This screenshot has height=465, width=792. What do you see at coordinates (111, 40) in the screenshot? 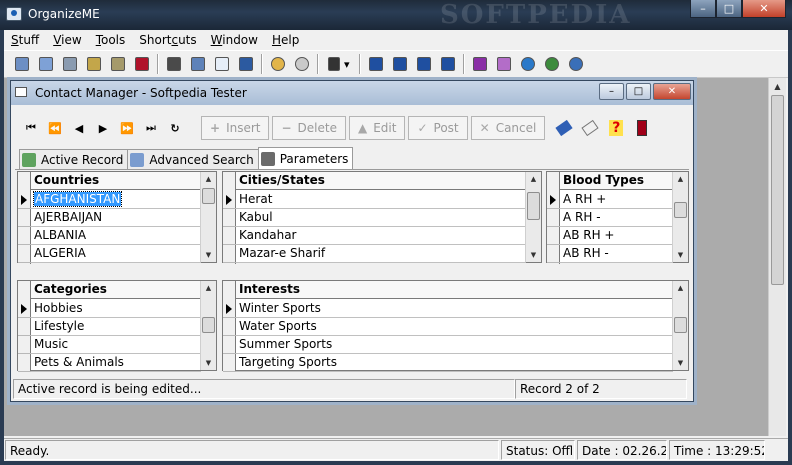
I see `menu-tools: Tools` at bounding box center [111, 40].